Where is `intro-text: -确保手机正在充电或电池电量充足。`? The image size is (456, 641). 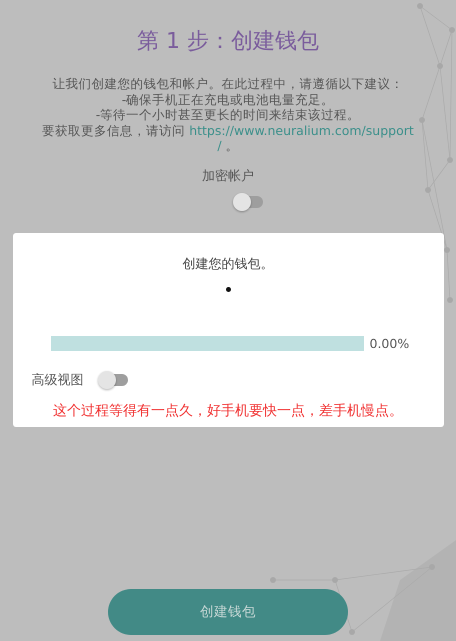 intro-text: -确保手机正在充电或电池电量充足。 is located at coordinates (228, 99).